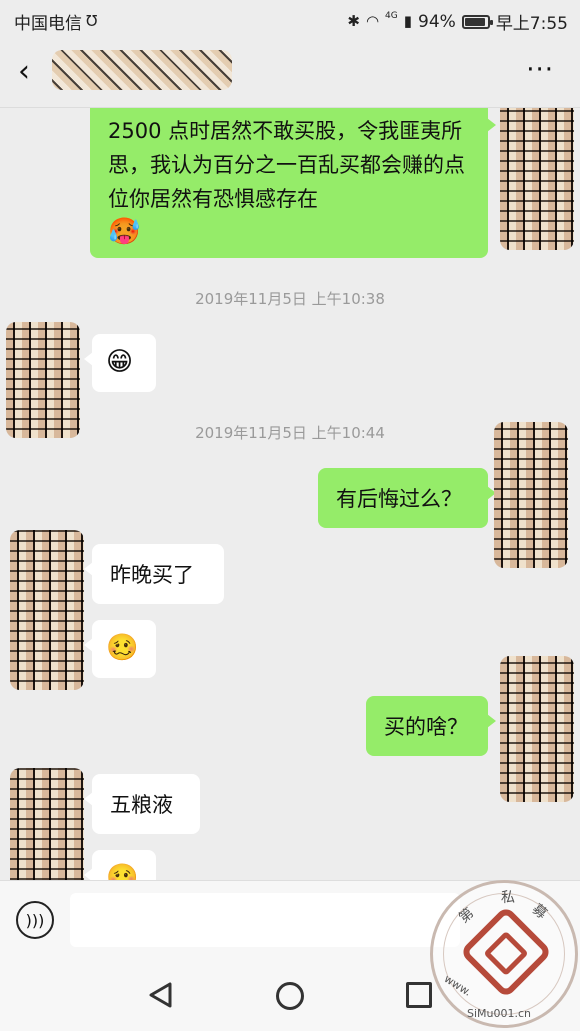  What do you see at coordinates (391, 15) in the screenshot?
I see `network-type-label: 4G` at bounding box center [391, 15].